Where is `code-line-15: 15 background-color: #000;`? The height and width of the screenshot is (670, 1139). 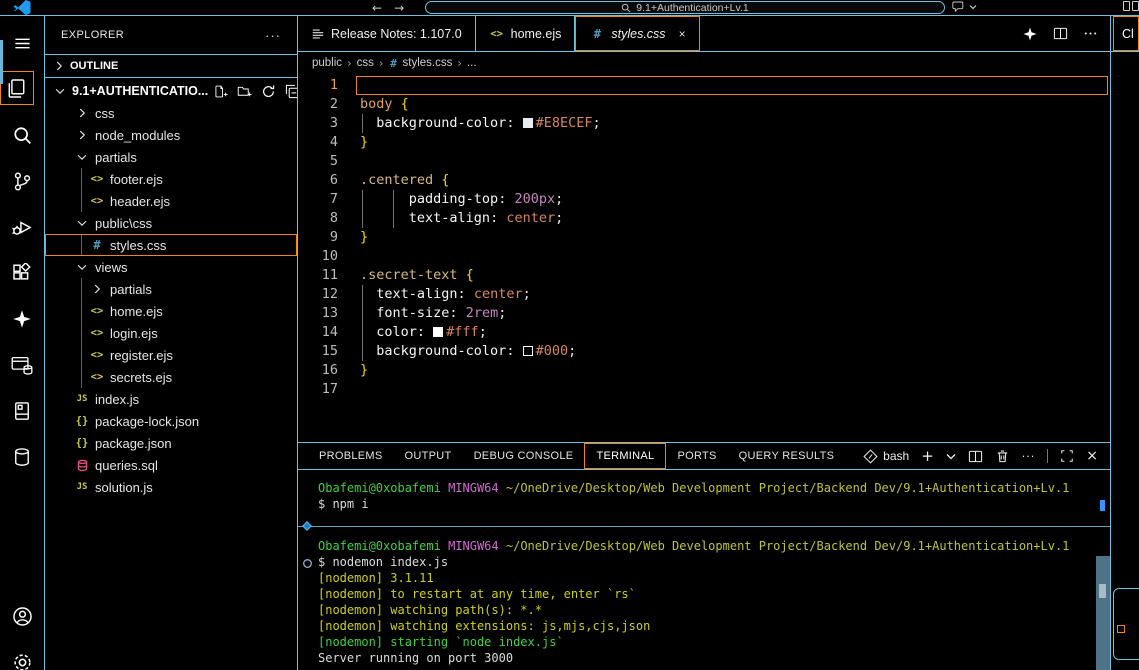 code-line-15: 15 background-color: #000; is located at coordinates (449, 351).